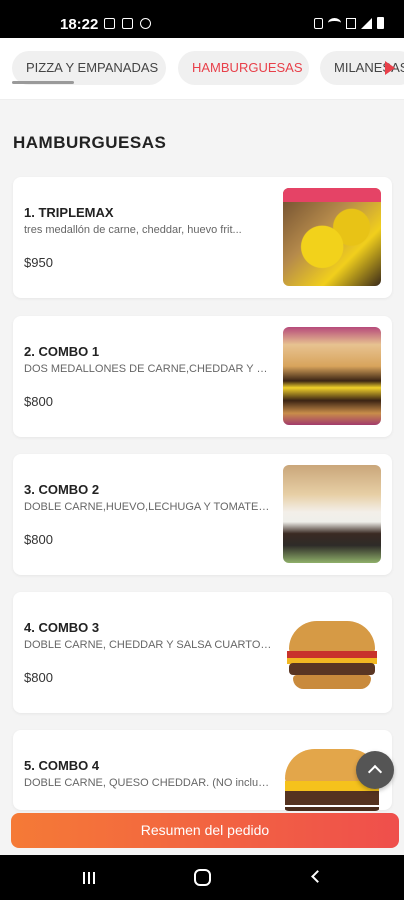 The height and width of the screenshot is (900, 404). What do you see at coordinates (127, 23) in the screenshot?
I see `app-notification-icon` at bounding box center [127, 23].